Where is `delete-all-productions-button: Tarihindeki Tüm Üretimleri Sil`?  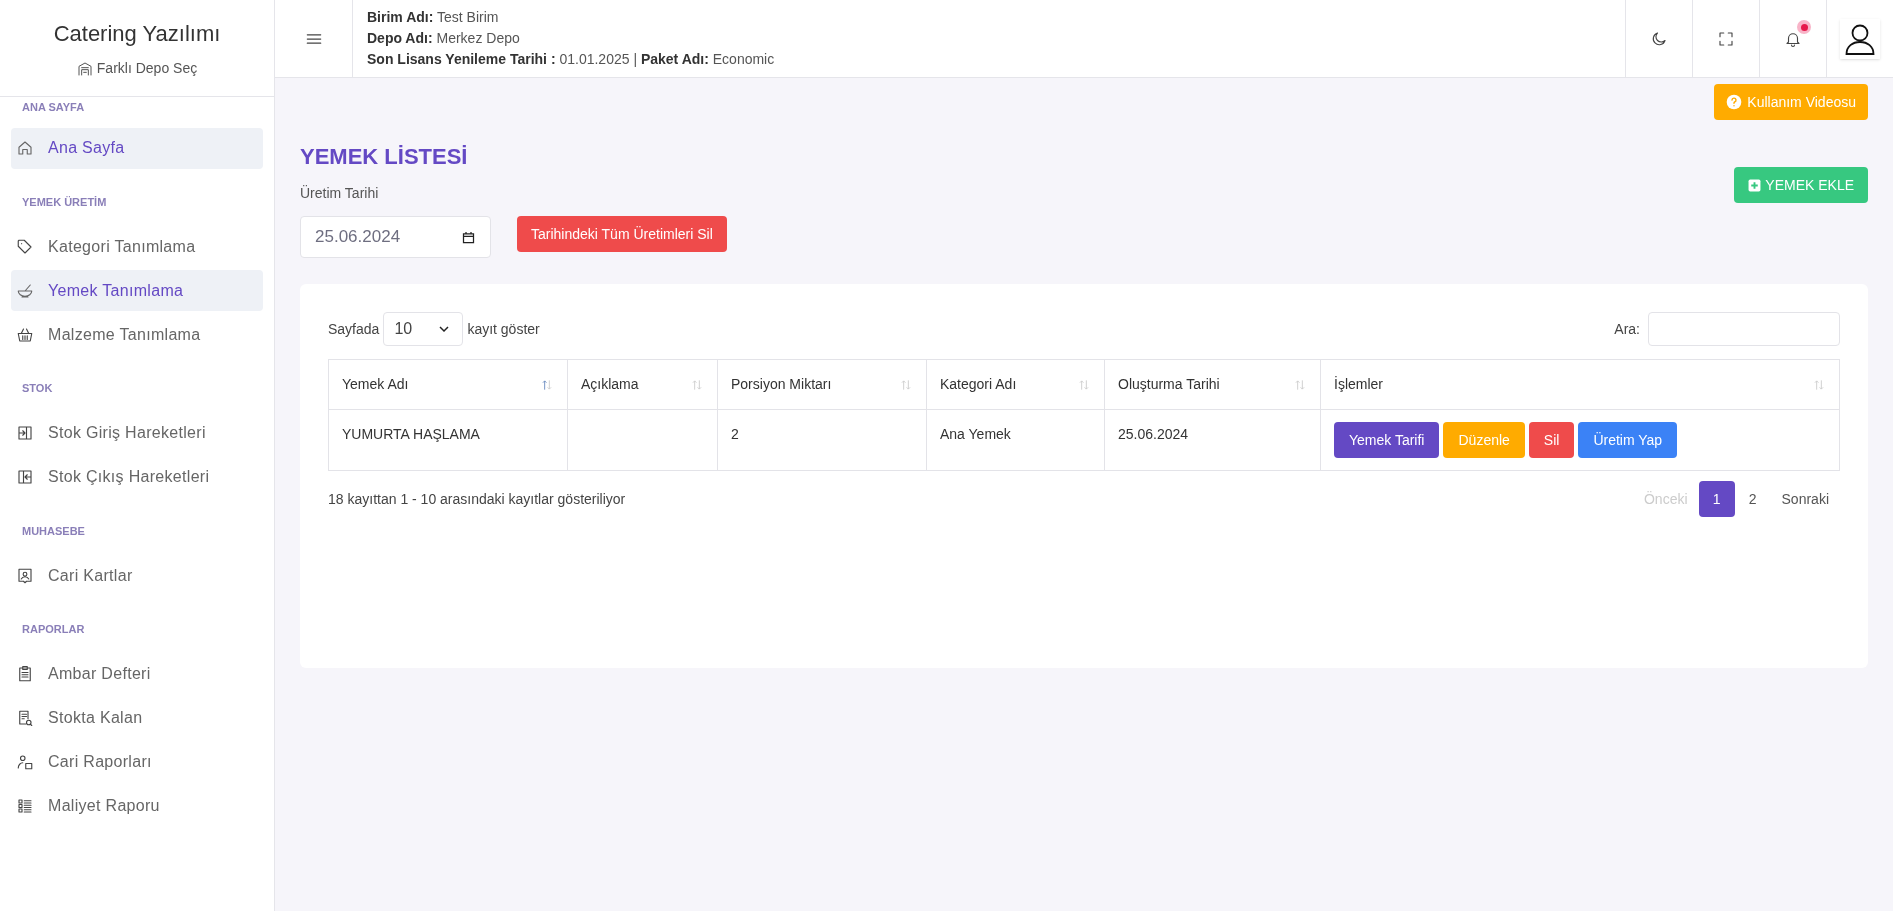
delete-all-productions-button: Tarihindeki Tüm Üretimleri Sil is located at coordinates (622, 234).